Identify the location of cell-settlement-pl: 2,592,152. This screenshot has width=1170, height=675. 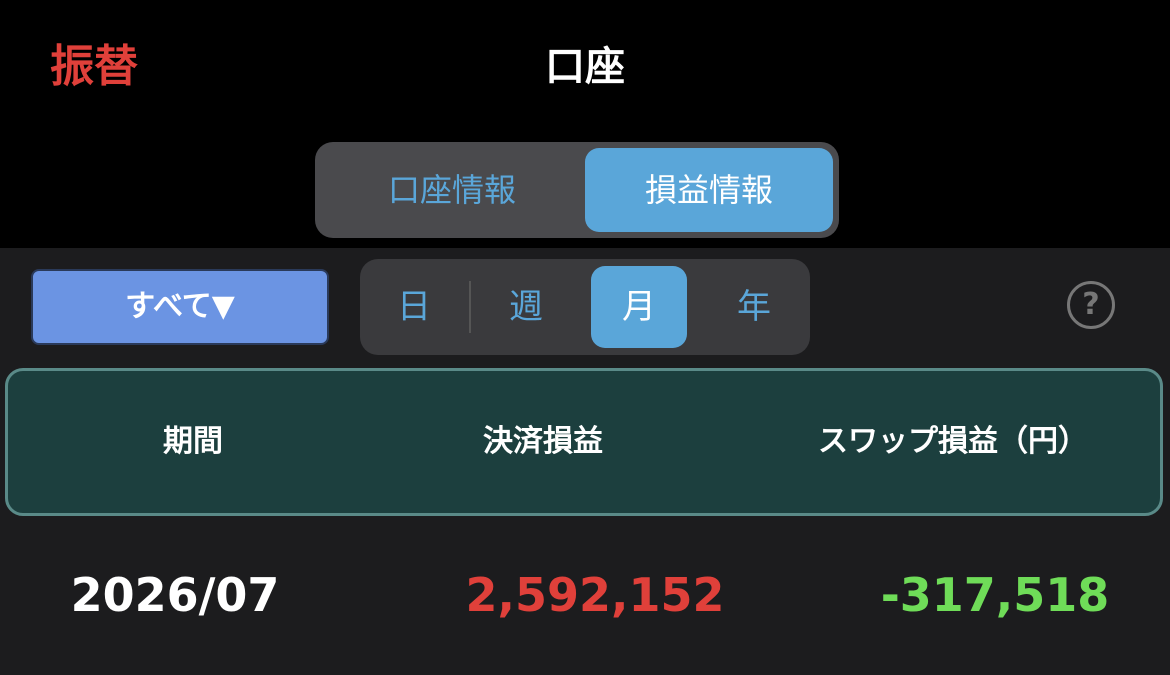
(595, 595).